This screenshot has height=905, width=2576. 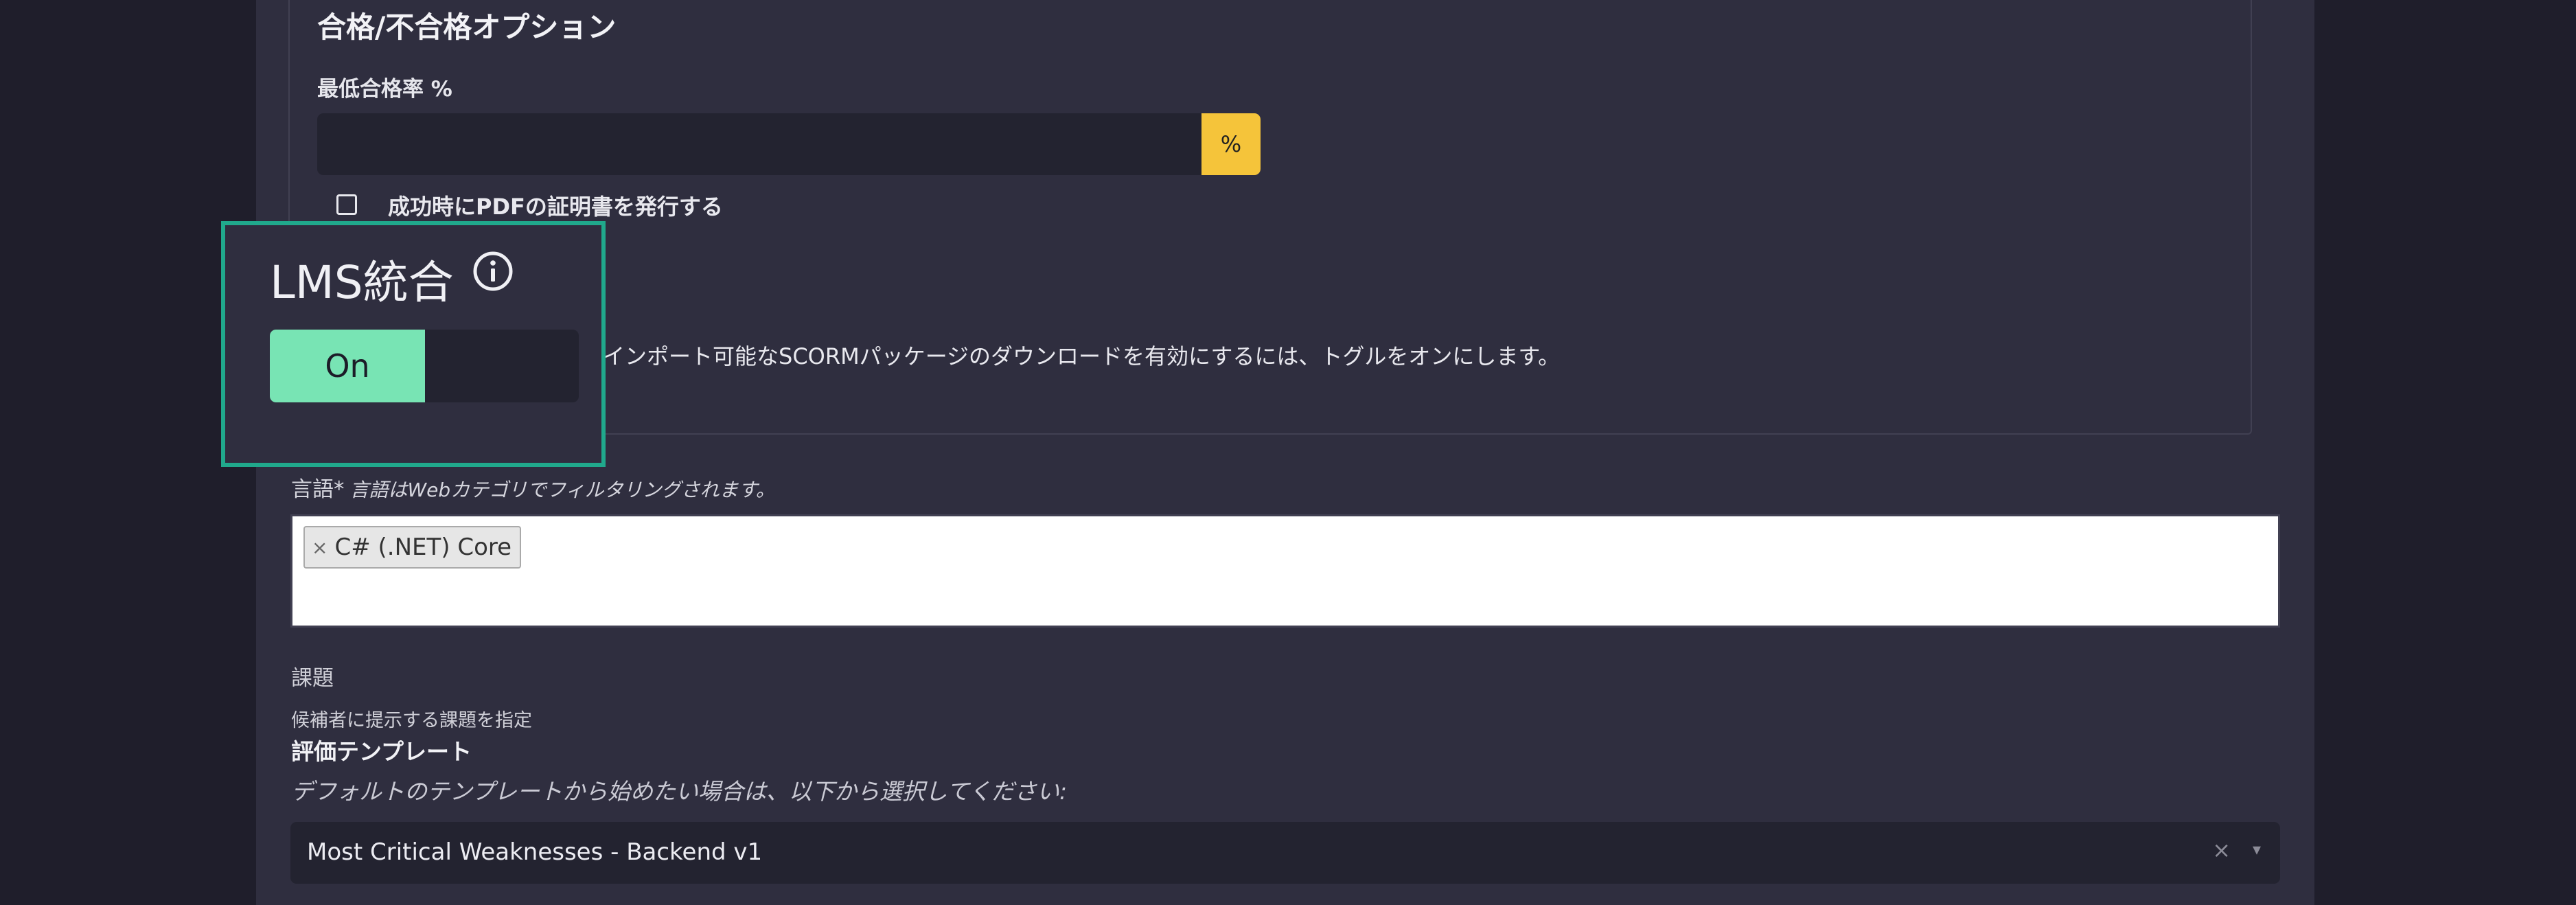 What do you see at coordinates (346, 204) in the screenshot?
I see `certificate-checkbox` at bounding box center [346, 204].